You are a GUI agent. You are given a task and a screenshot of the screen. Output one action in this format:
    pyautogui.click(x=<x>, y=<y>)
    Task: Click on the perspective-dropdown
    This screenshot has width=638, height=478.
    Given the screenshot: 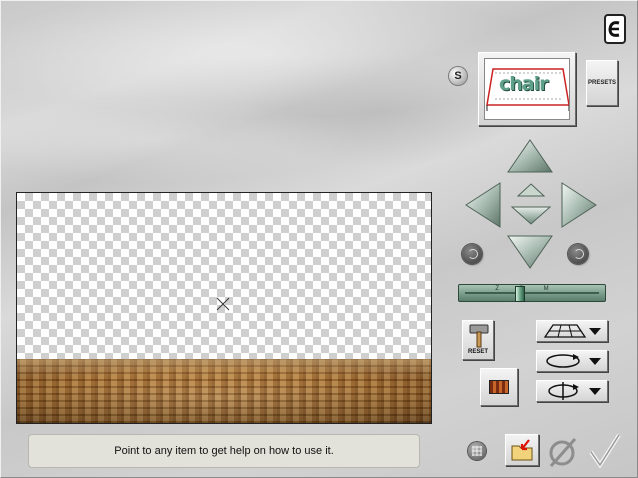 What is the action you would take?
    pyautogui.click(x=572, y=331)
    